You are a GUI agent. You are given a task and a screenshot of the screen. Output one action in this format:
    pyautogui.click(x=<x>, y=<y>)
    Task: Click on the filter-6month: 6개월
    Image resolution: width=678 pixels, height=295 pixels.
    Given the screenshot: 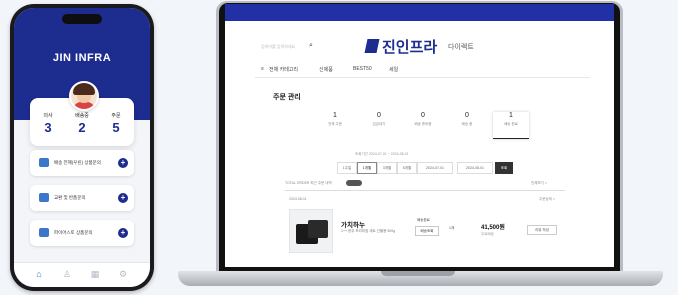 What is the action you would take?
    pyautogui.click(x=407, y=168)
    